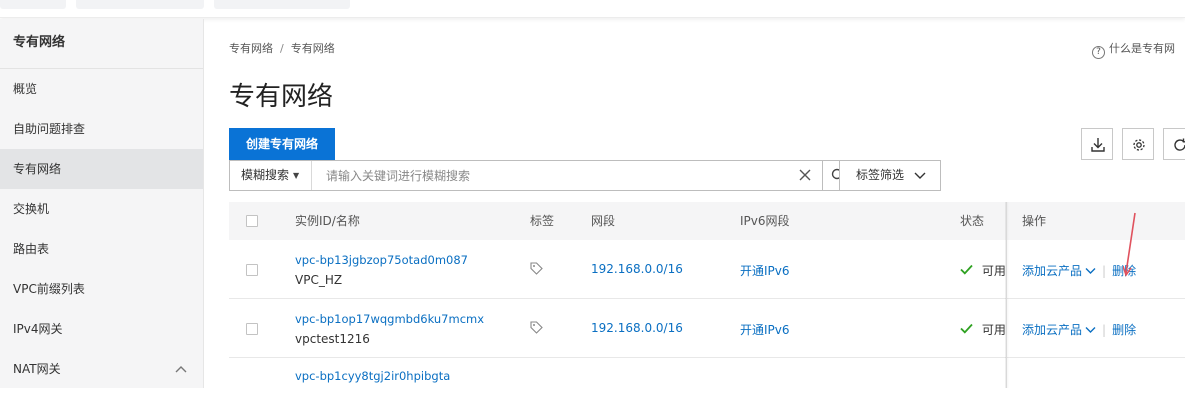 Image resolution: width=1185 pixels, height=405 pixels. I want to click on breadcrumb: 专有网络 / 专有网络, so click(282, 48).